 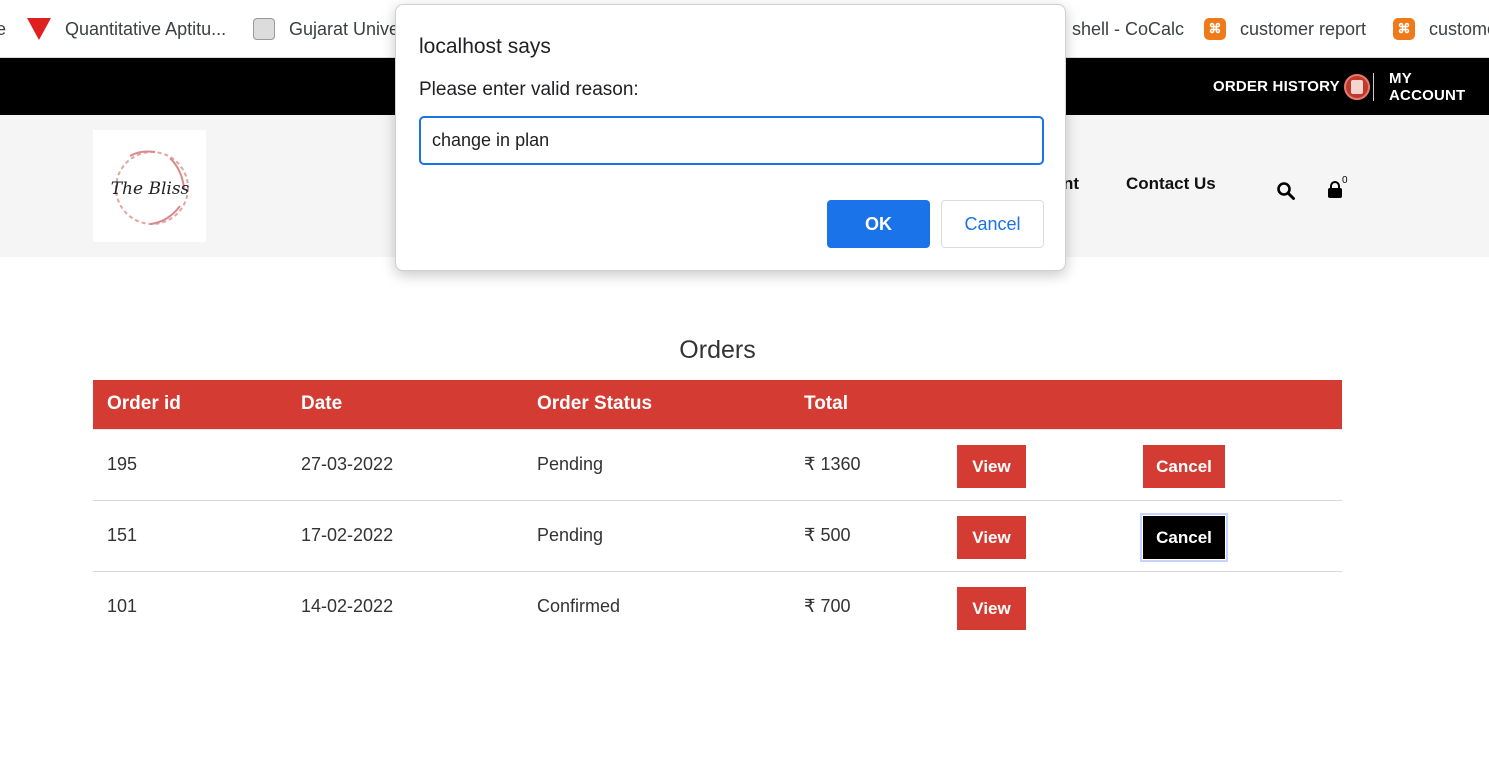 I want to click on order-history-label: ORDER HISTORY, so click(x=1276, y=86).